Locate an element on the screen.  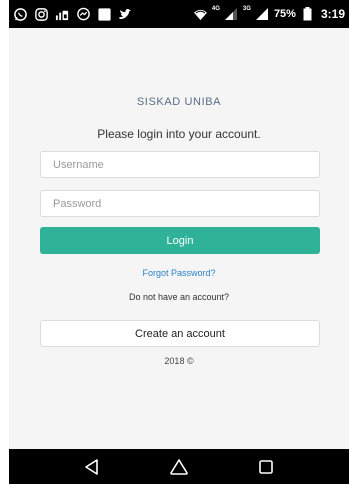
navigation-bar is located at coordinates (179, 466).